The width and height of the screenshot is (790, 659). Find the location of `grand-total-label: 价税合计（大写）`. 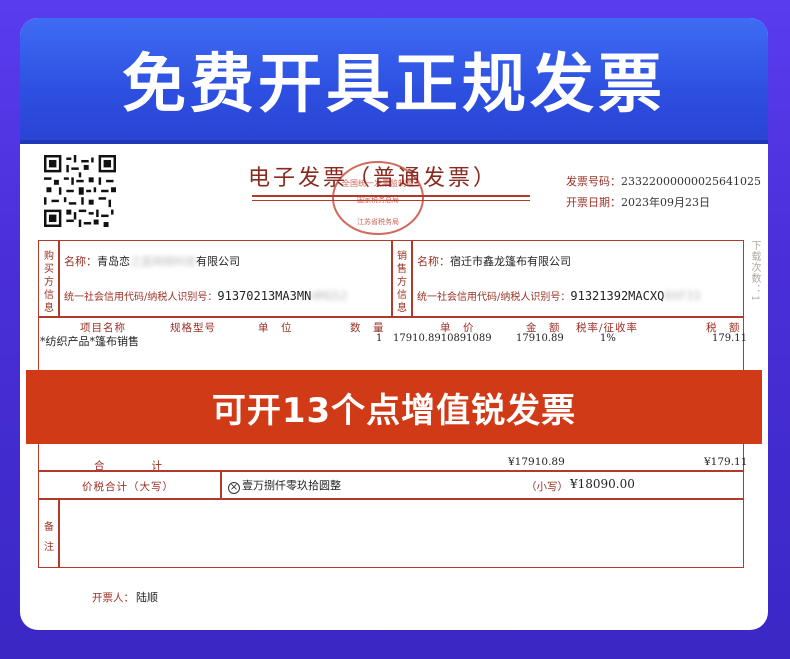

grand-total-label: 价税合计（大写） is located at coordinates (128, 487).